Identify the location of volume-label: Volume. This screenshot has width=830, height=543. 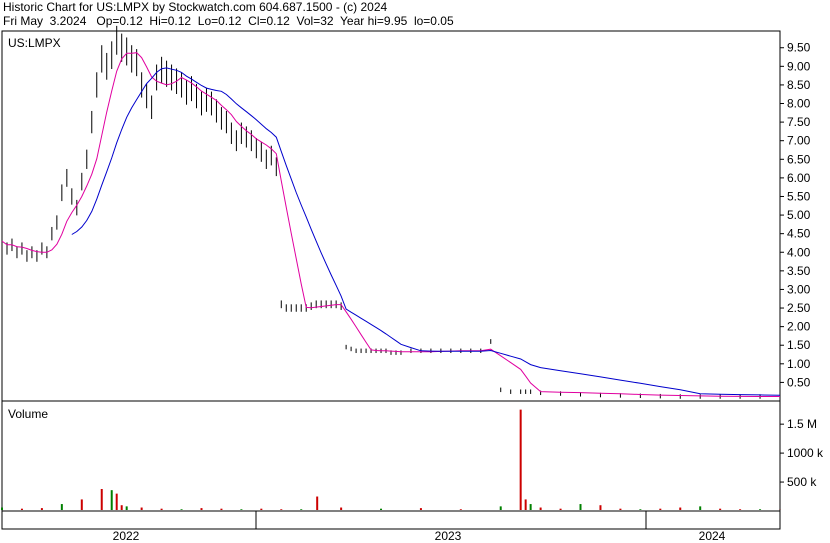
(28, 414).